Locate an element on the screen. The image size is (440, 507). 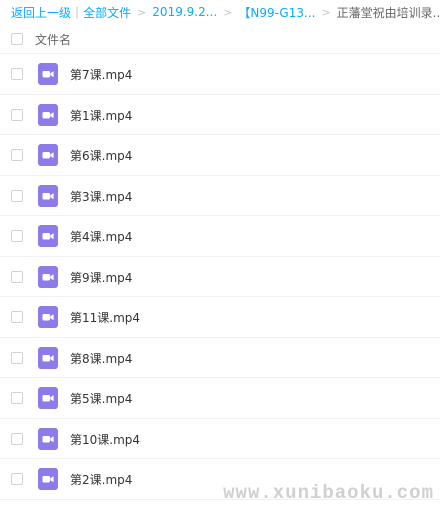
all-files-link: 全部文件 is located at coordinates (107, 12).